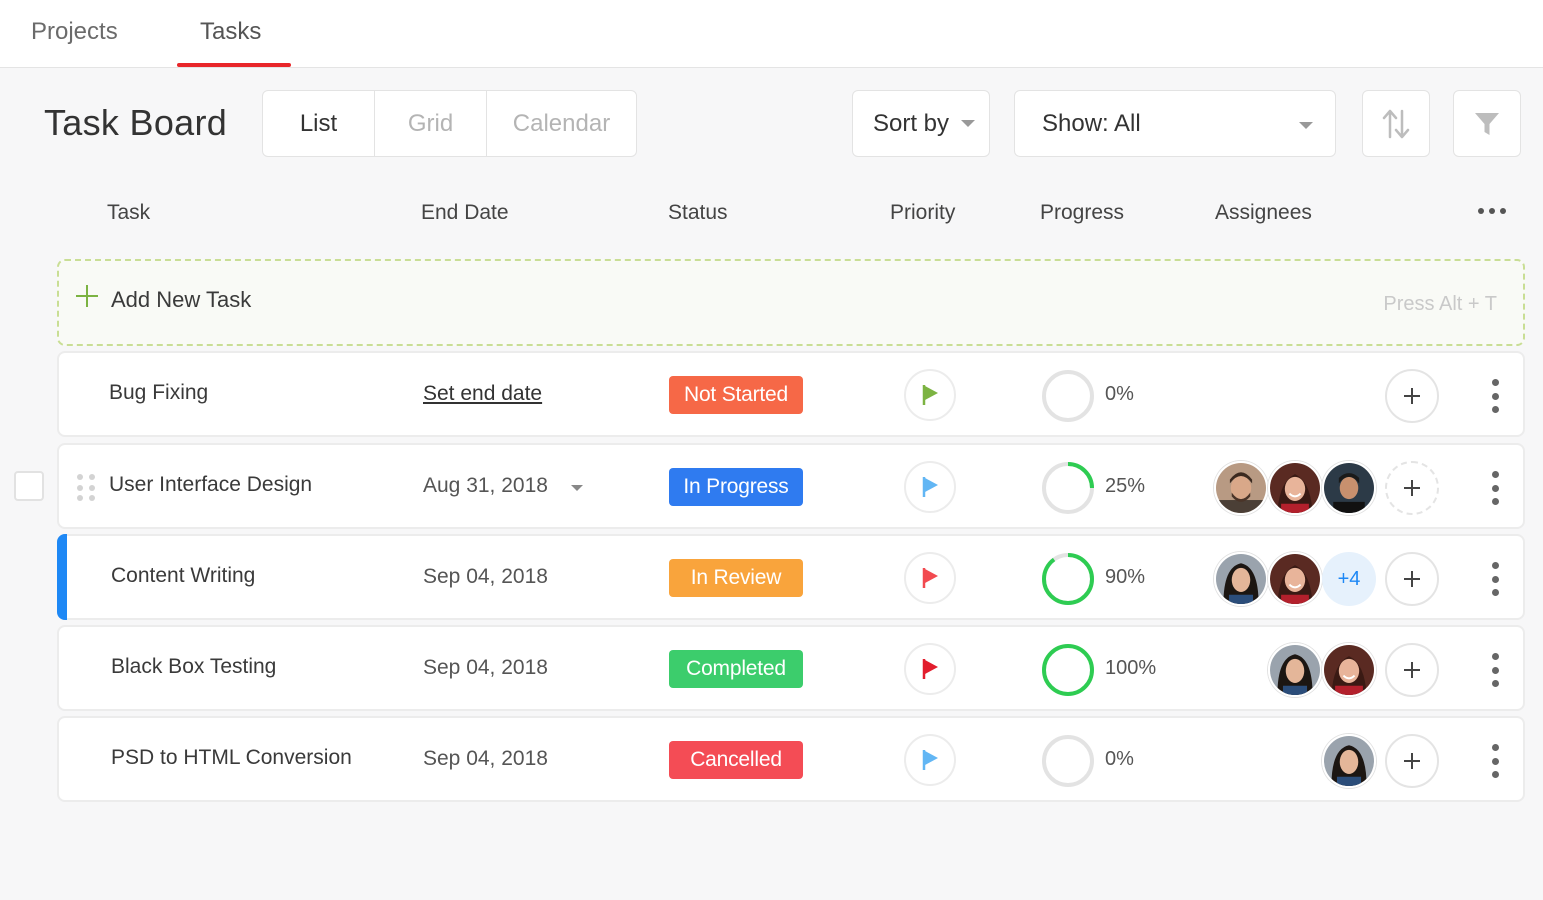  What do you see at coordinates (1440, 304) in the screenshot?
I see `keyboard-shortcut-hint: Press Alt + T` at bounding box center [1440, 304].